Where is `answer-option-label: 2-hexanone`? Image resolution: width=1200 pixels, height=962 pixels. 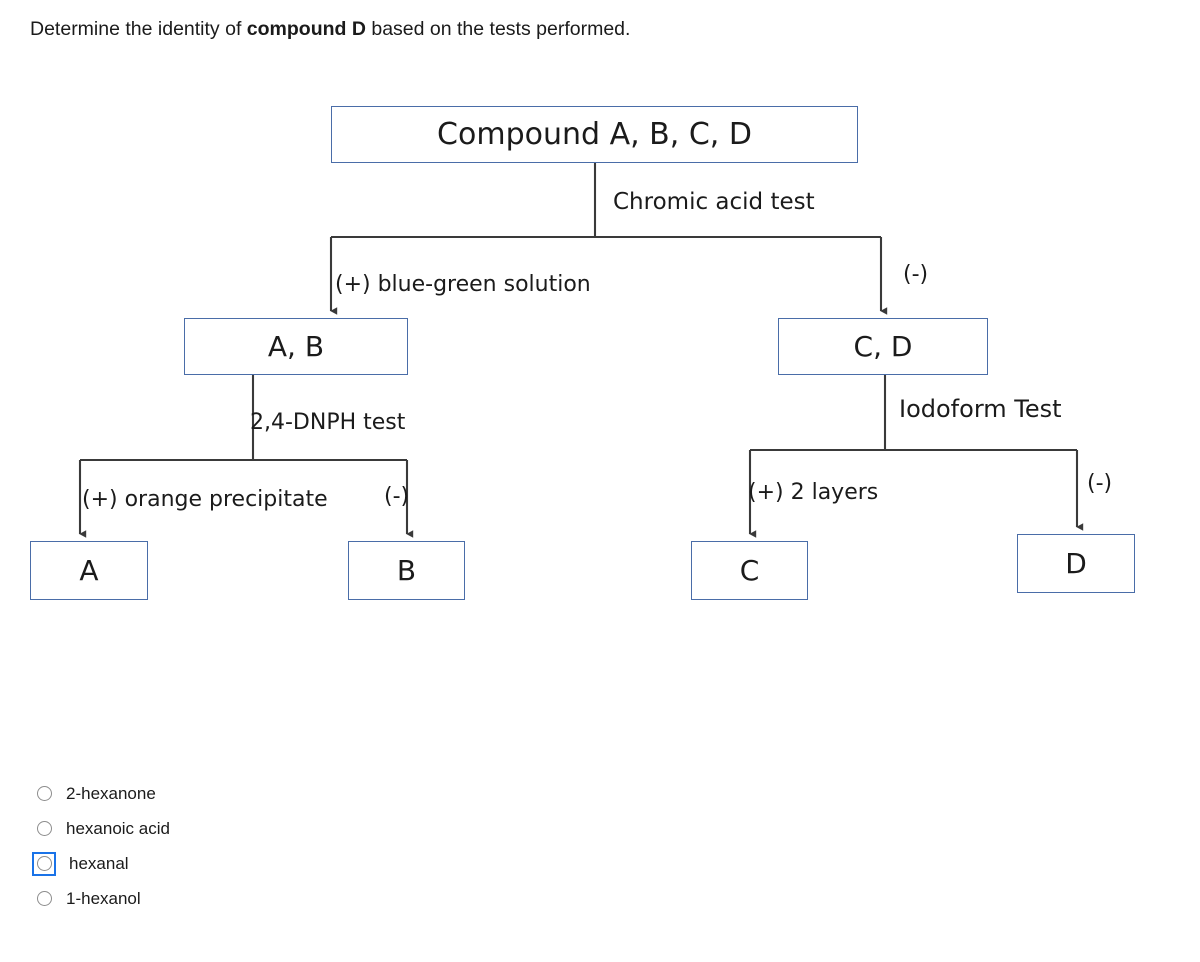
answer-option-label: 2-hexanone is located at coordinates (111, 793).